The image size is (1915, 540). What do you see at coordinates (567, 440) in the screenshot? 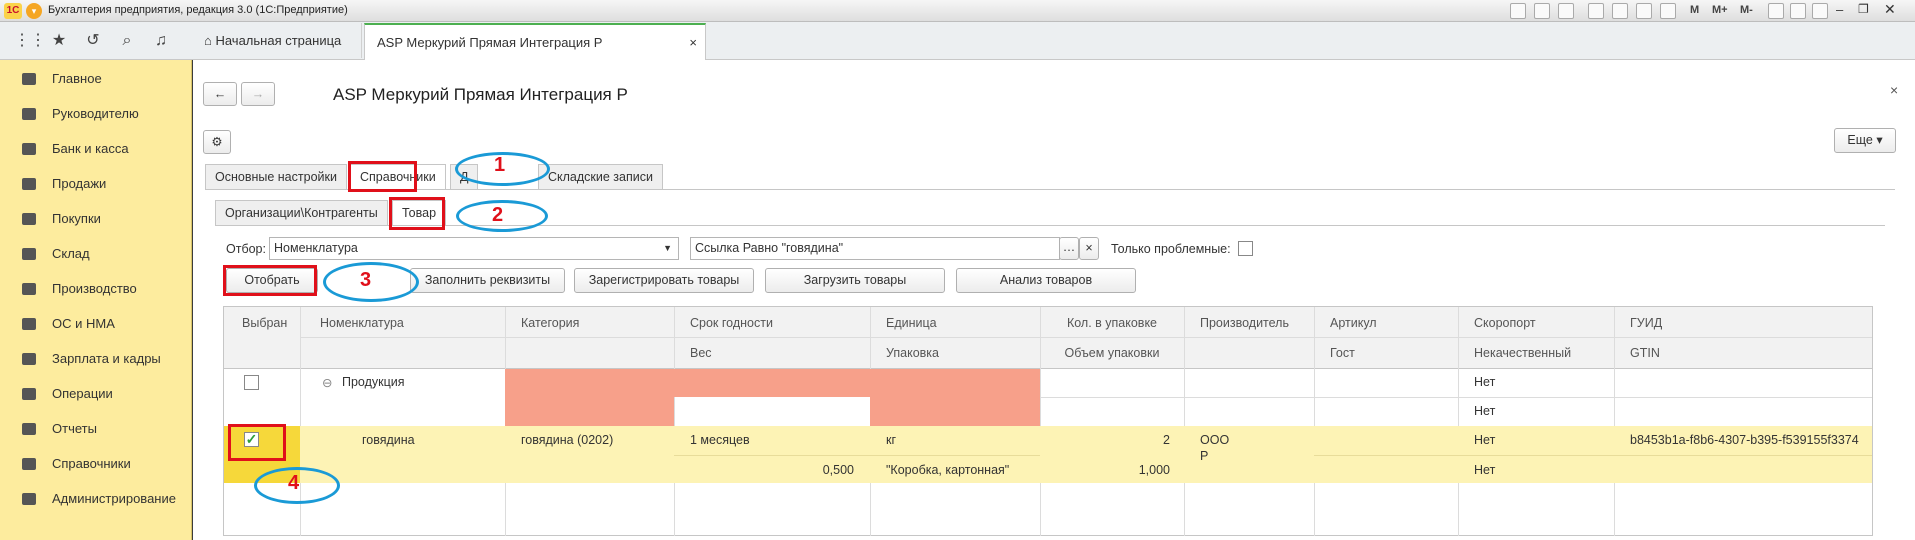
I see `item-category: говядина (0202)` at bounding box center [567, 440].